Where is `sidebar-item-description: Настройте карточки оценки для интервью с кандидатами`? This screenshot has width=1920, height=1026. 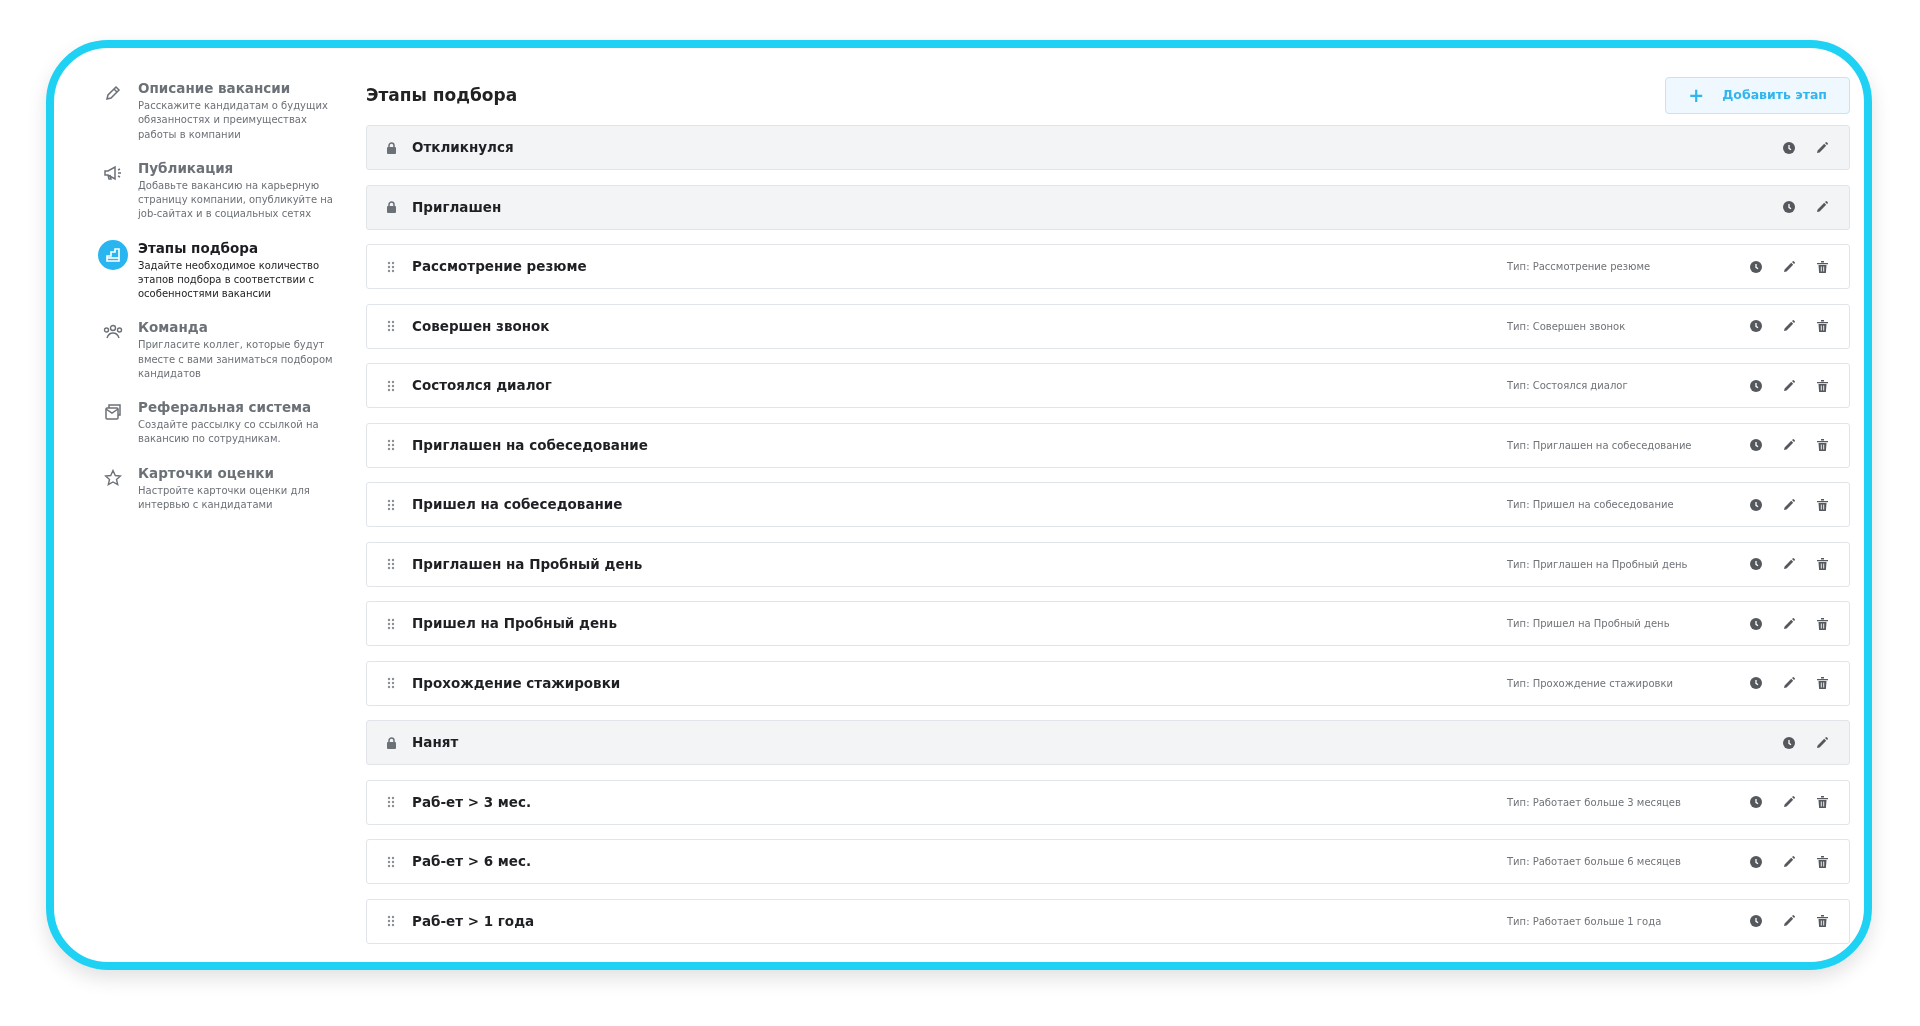
sidebar-item-description: Настройте карточки оценки для интервью с кандидатами is located at coordinates (224, 497).